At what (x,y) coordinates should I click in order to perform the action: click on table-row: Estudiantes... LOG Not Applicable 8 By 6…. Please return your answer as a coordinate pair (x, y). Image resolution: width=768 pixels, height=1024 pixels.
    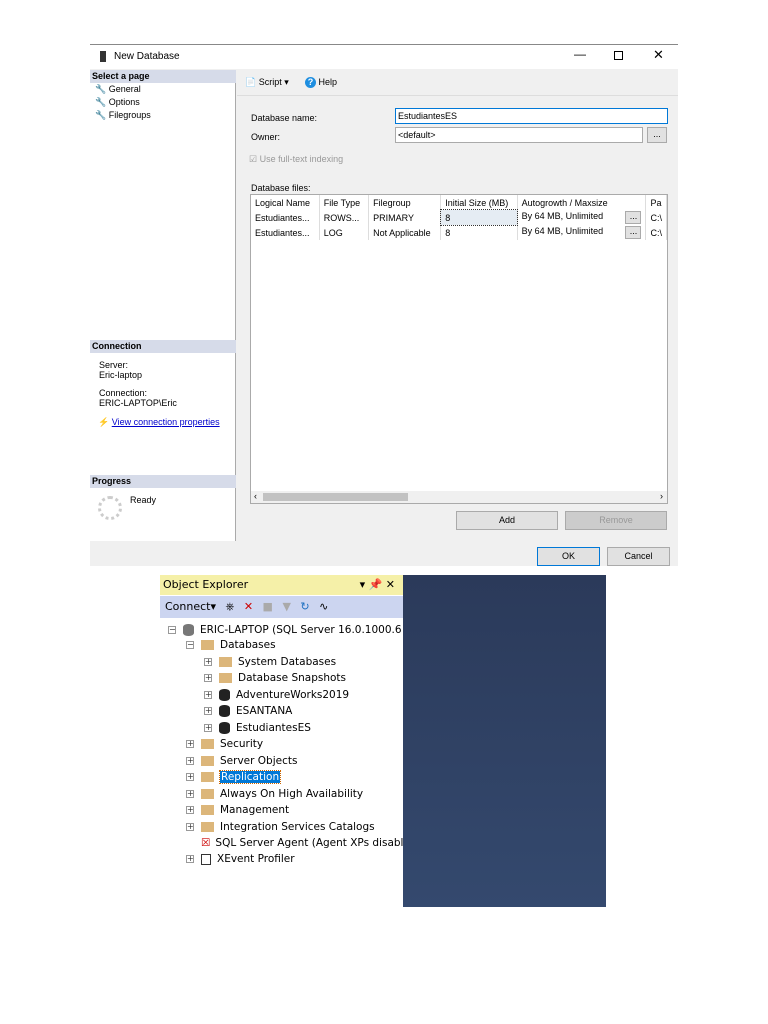
    Looking at the image, I should click on (459, 232).